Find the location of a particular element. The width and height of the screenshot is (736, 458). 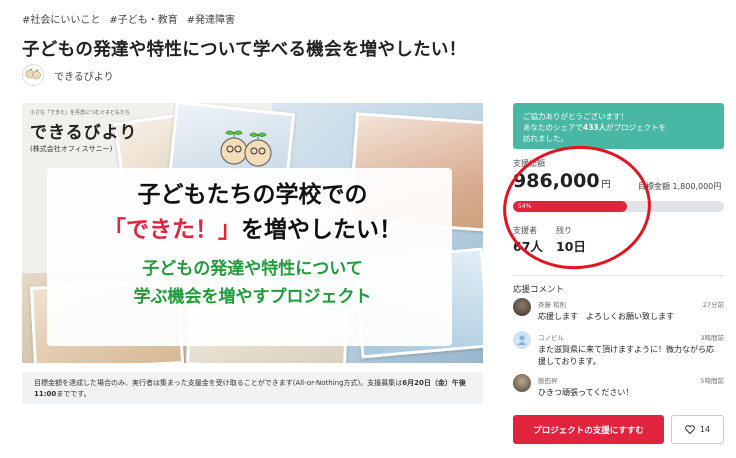

favorite-count: 14 is located at coordinates (705, 429).